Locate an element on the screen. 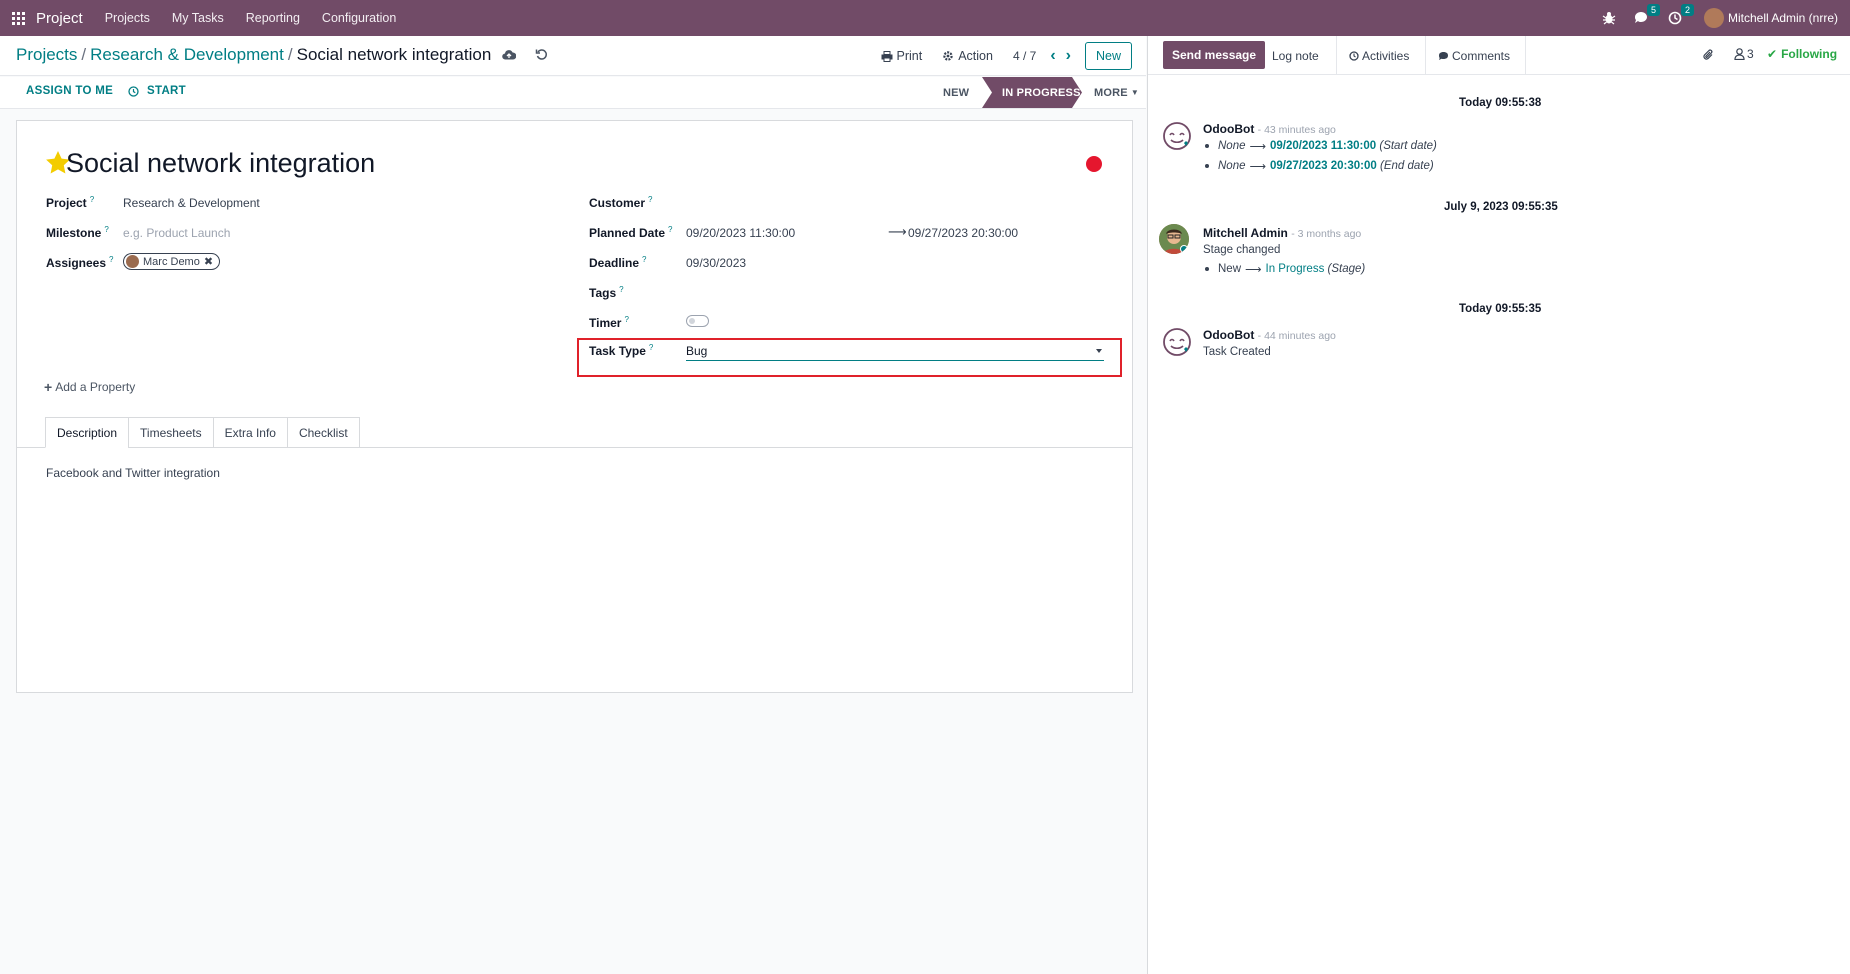 The width and height of the screenshot is (1850, 974). task-type-label: Task Type? is located at coordinates (621, 350).